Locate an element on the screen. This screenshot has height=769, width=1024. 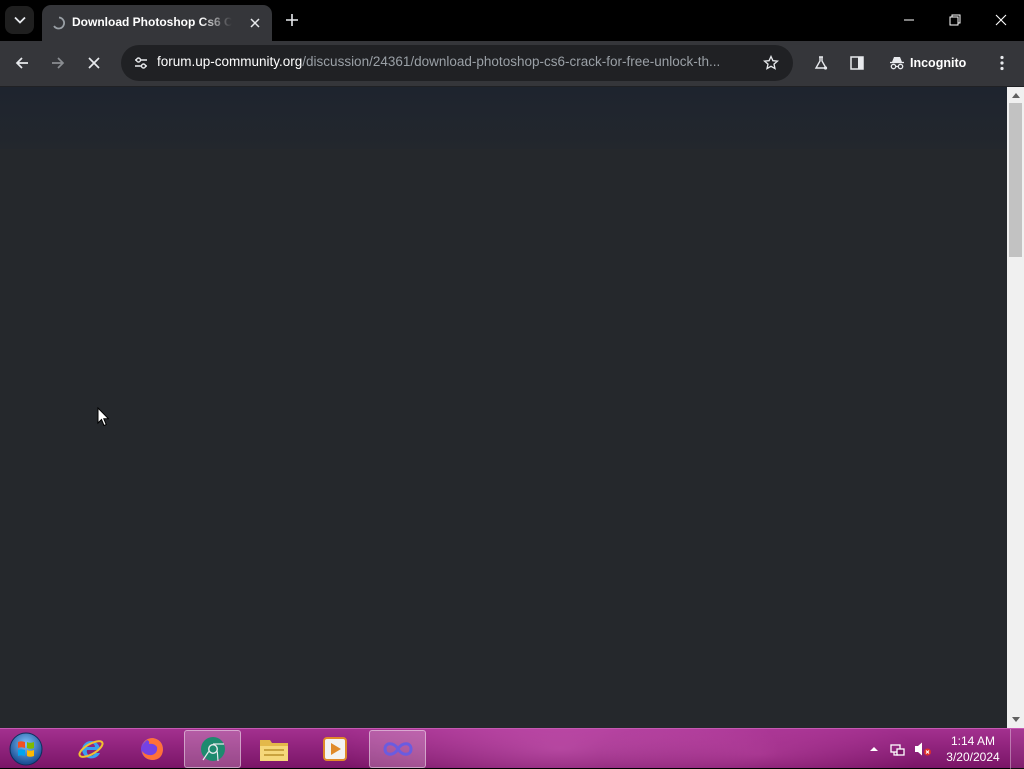
tab-search-button is located at coordinates (19, 20).